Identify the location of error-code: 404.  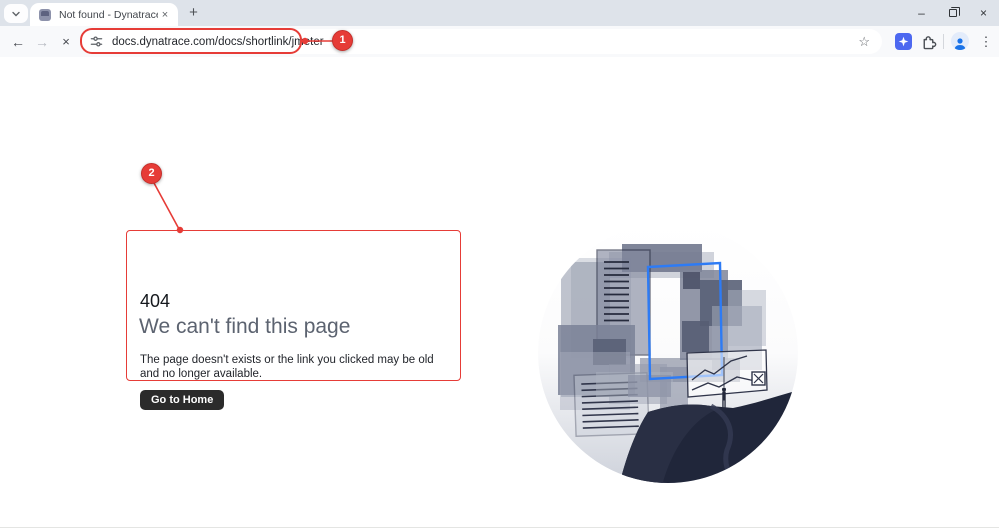
(155, 301).